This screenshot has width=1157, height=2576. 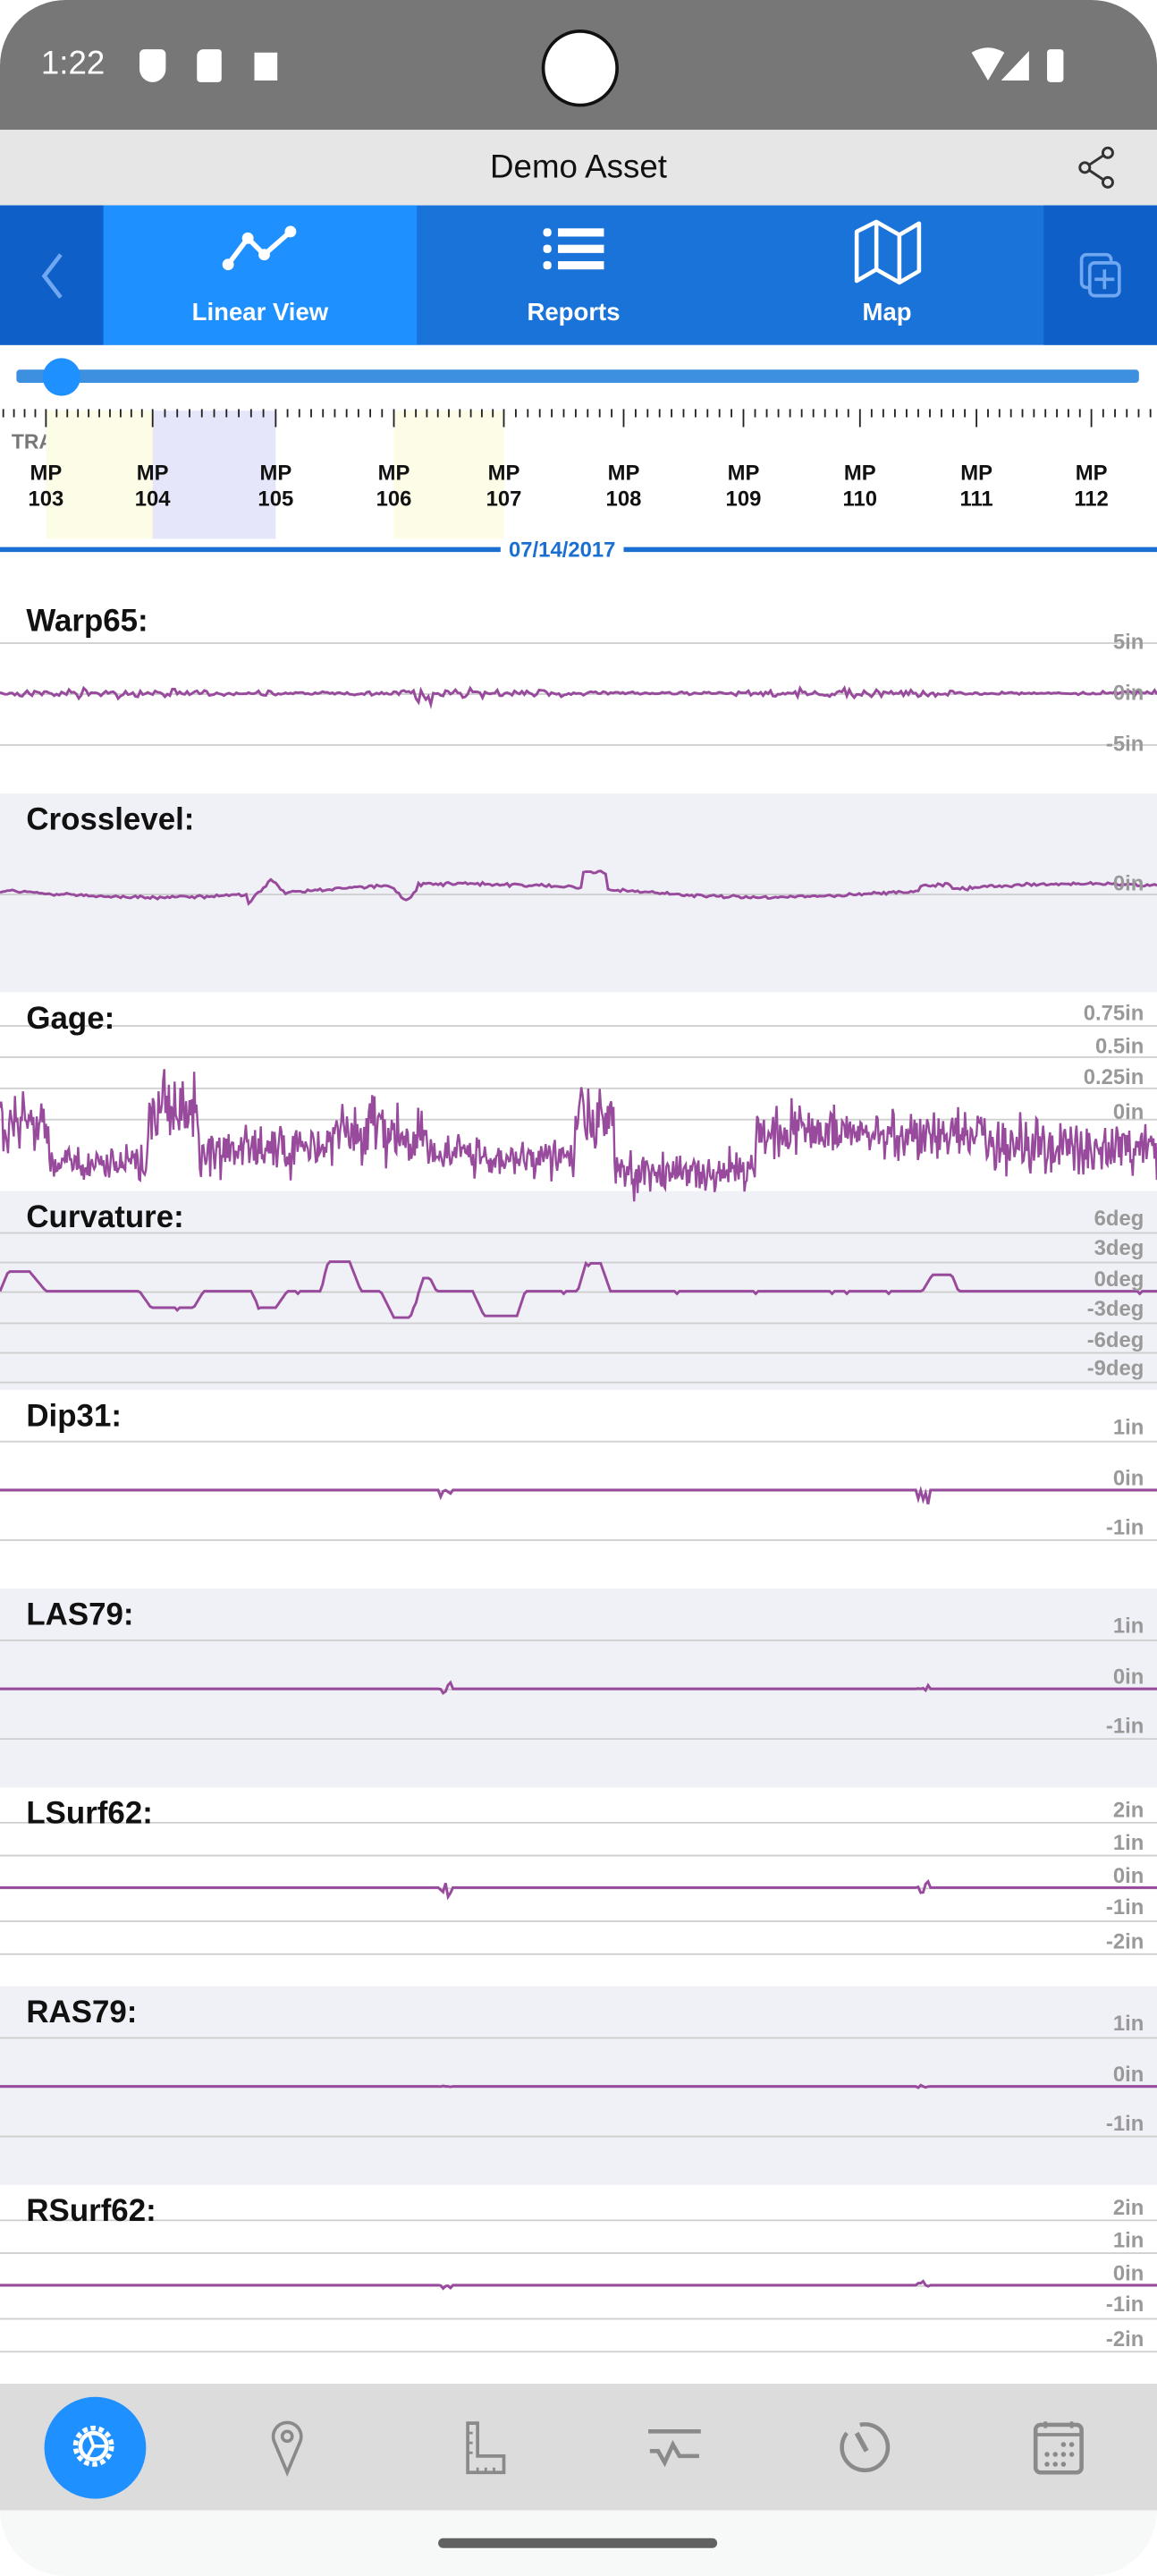 What do you see at coordinates (1119, 1218) in the screenshot?
I see `y-axis-label: 6deg` at bounding box center [1119, 1218].